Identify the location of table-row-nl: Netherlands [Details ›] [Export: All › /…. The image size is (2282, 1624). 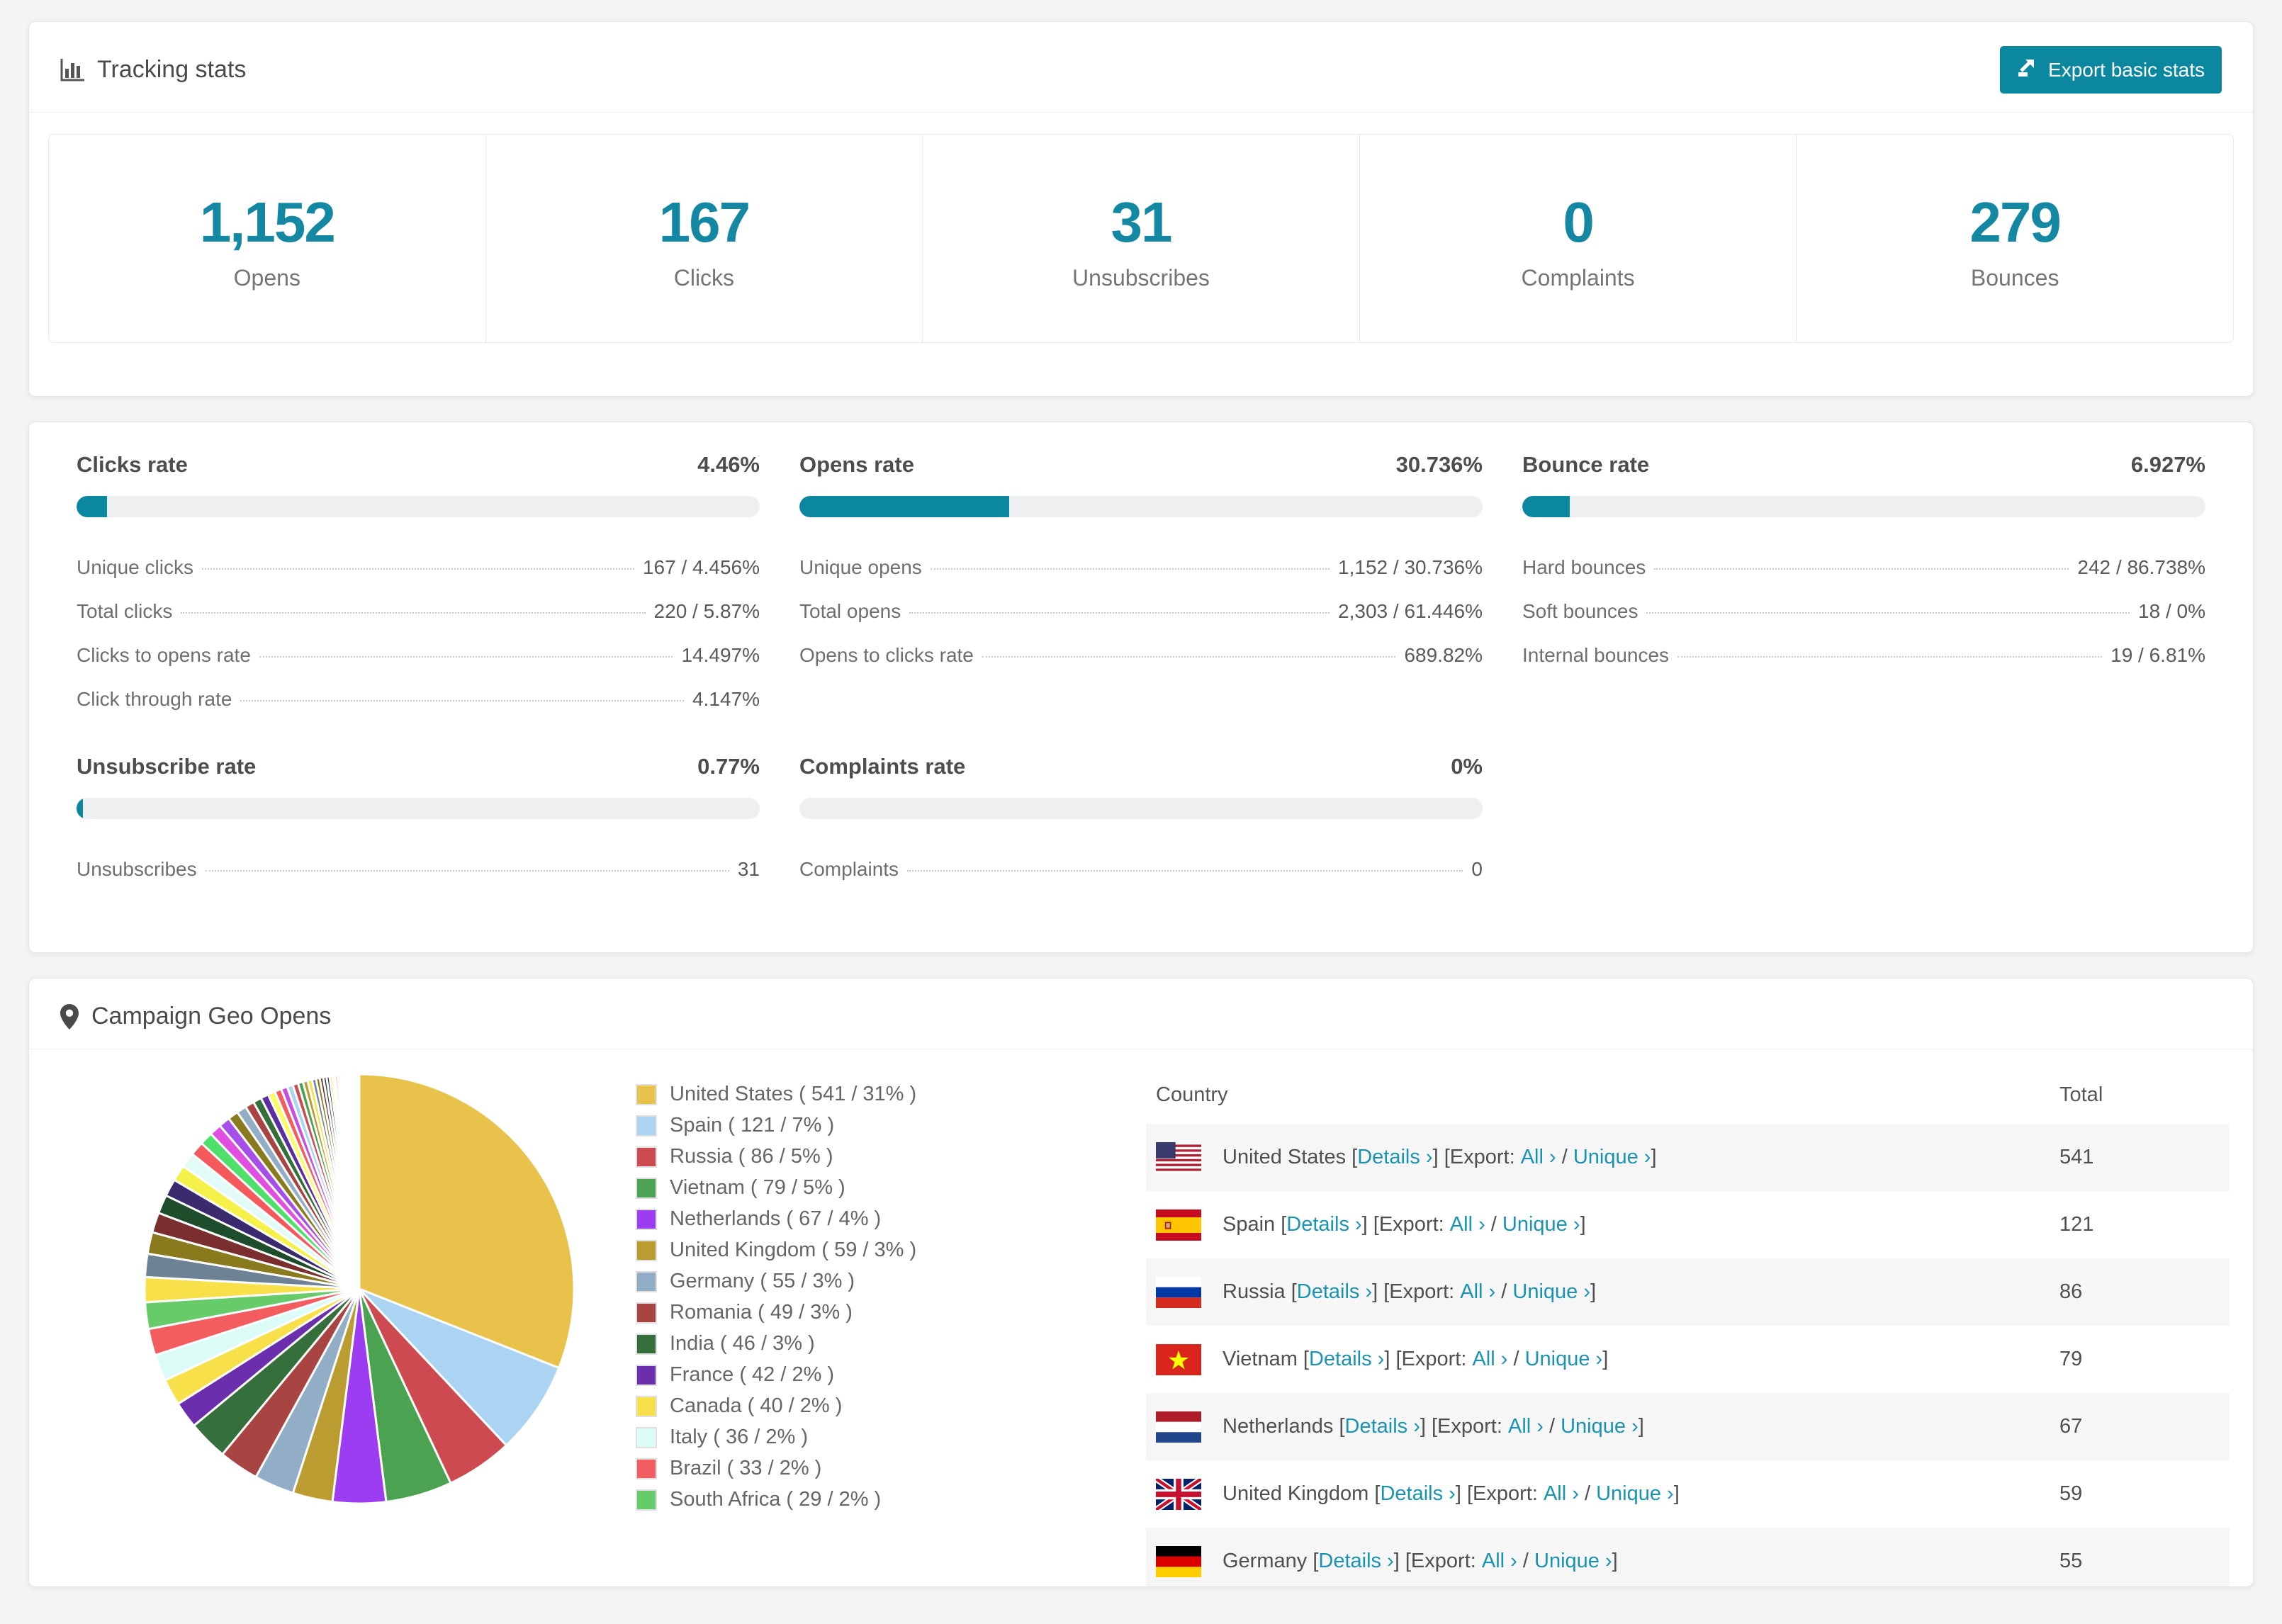
(1688, 1427).